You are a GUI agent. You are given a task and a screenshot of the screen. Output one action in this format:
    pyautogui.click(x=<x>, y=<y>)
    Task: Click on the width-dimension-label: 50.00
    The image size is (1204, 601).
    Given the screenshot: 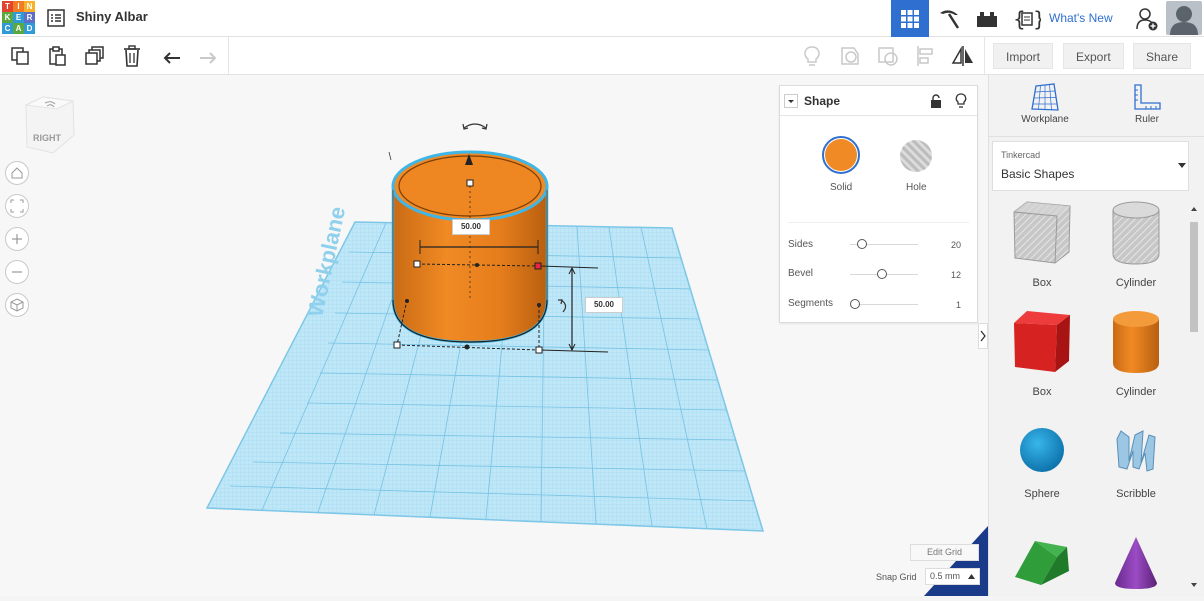 What is the action you would take?
    pyautogui.click(x=471, y=227)
    